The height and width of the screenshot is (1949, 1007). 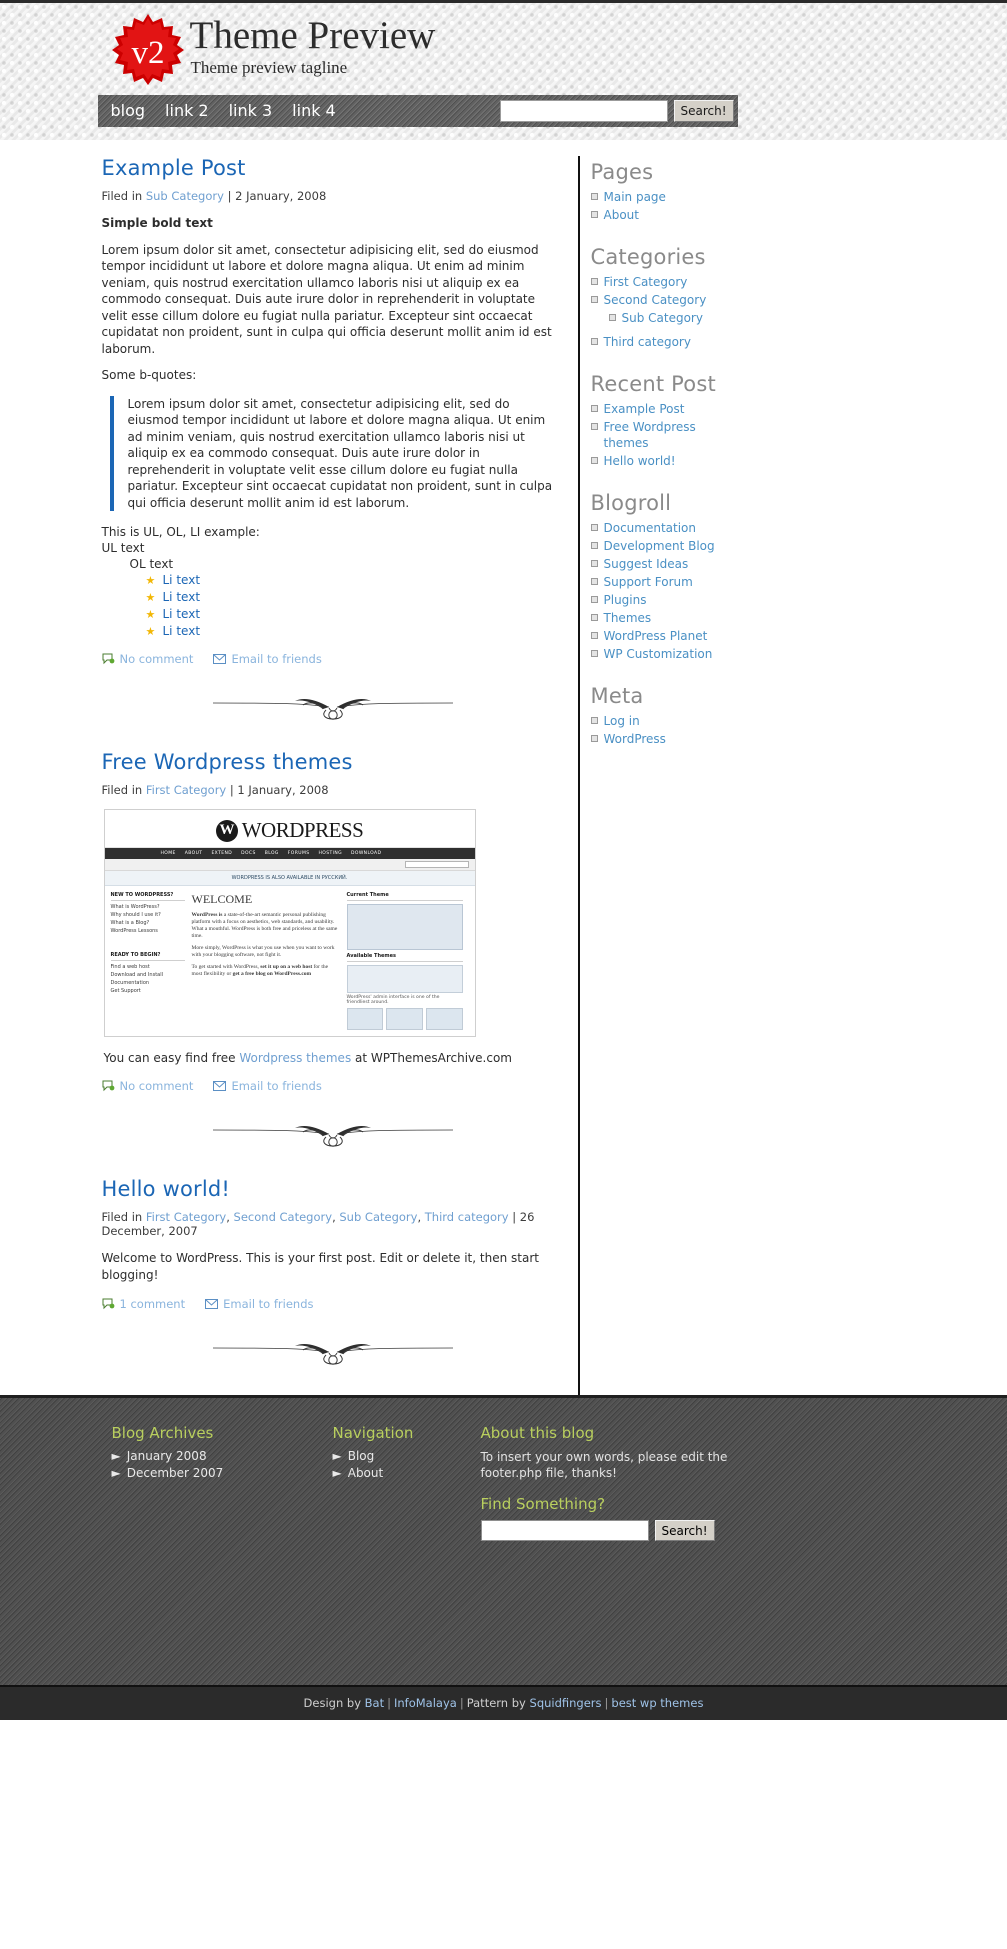 I want to click on nav-item-link-4: link 4, so click(x=314, y=111).